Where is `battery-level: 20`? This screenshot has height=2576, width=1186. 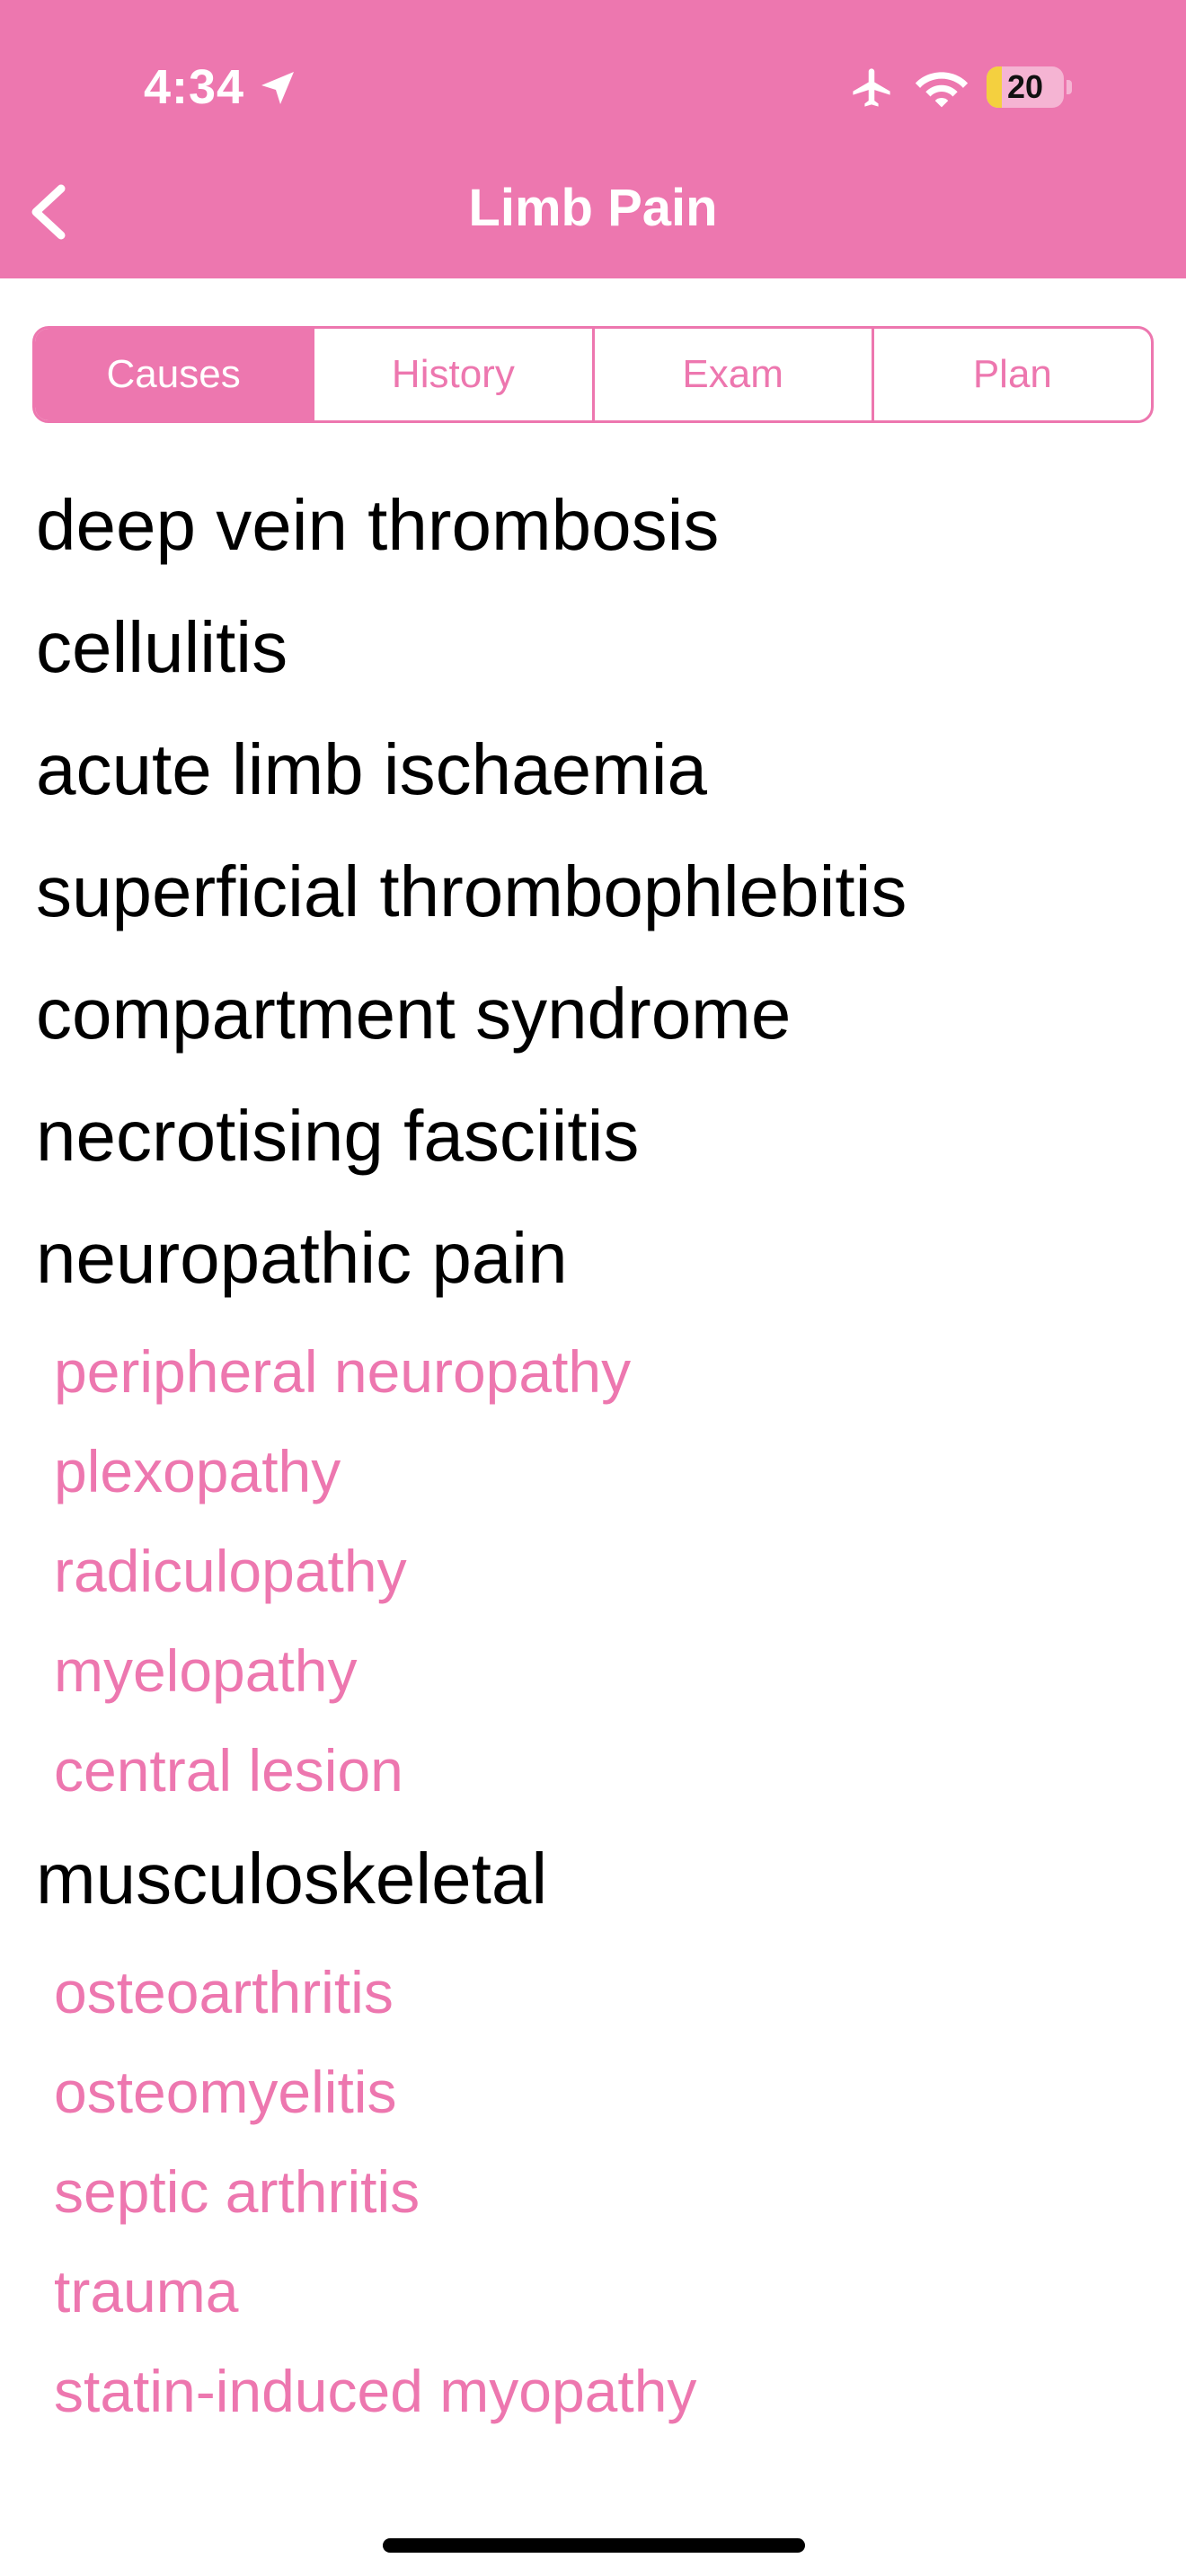 battery-level: 20 is located at coordinates (1025, 86).